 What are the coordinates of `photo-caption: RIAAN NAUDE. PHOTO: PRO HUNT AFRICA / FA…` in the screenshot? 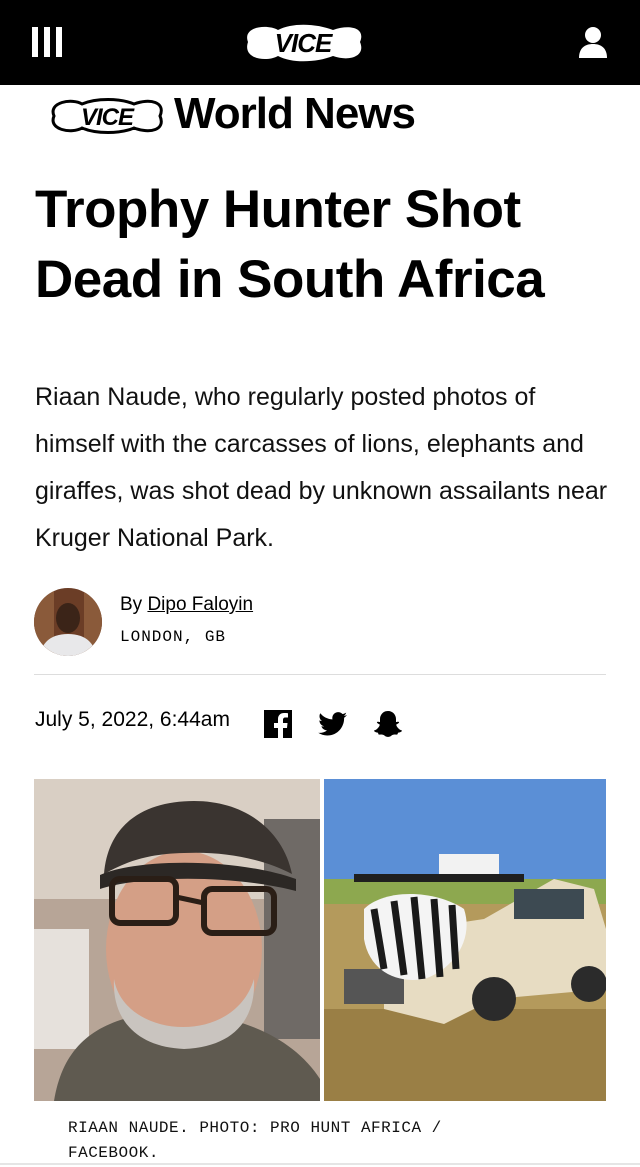 It's located at (255, 1140).